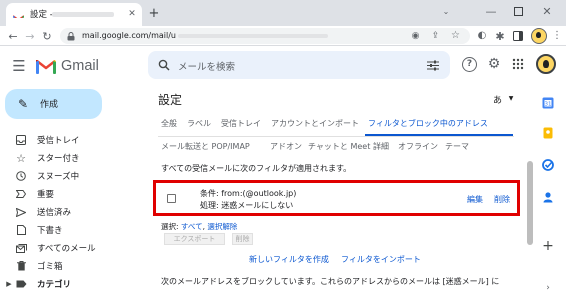 This screenshot has height=299, width=566. What do you see at coordinates (548, 131) in the screenshot?
I see `keep-icon` at bounding box center [548, 131].